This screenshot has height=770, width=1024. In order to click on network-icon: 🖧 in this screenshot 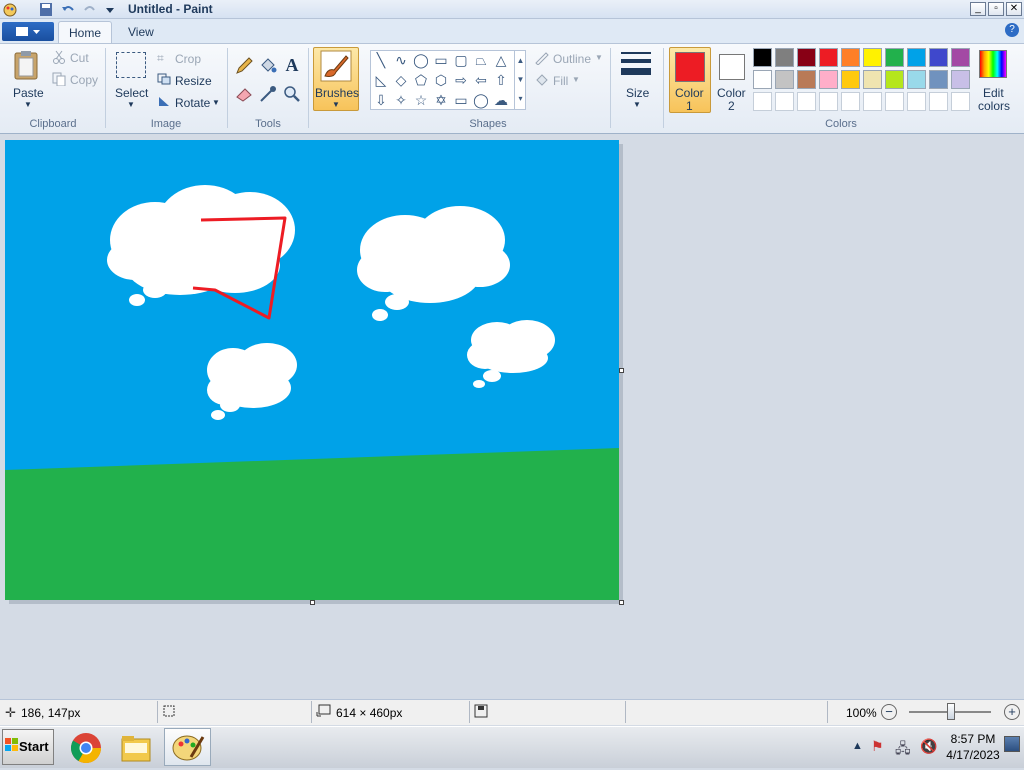, I will do `click(903, 750)`.